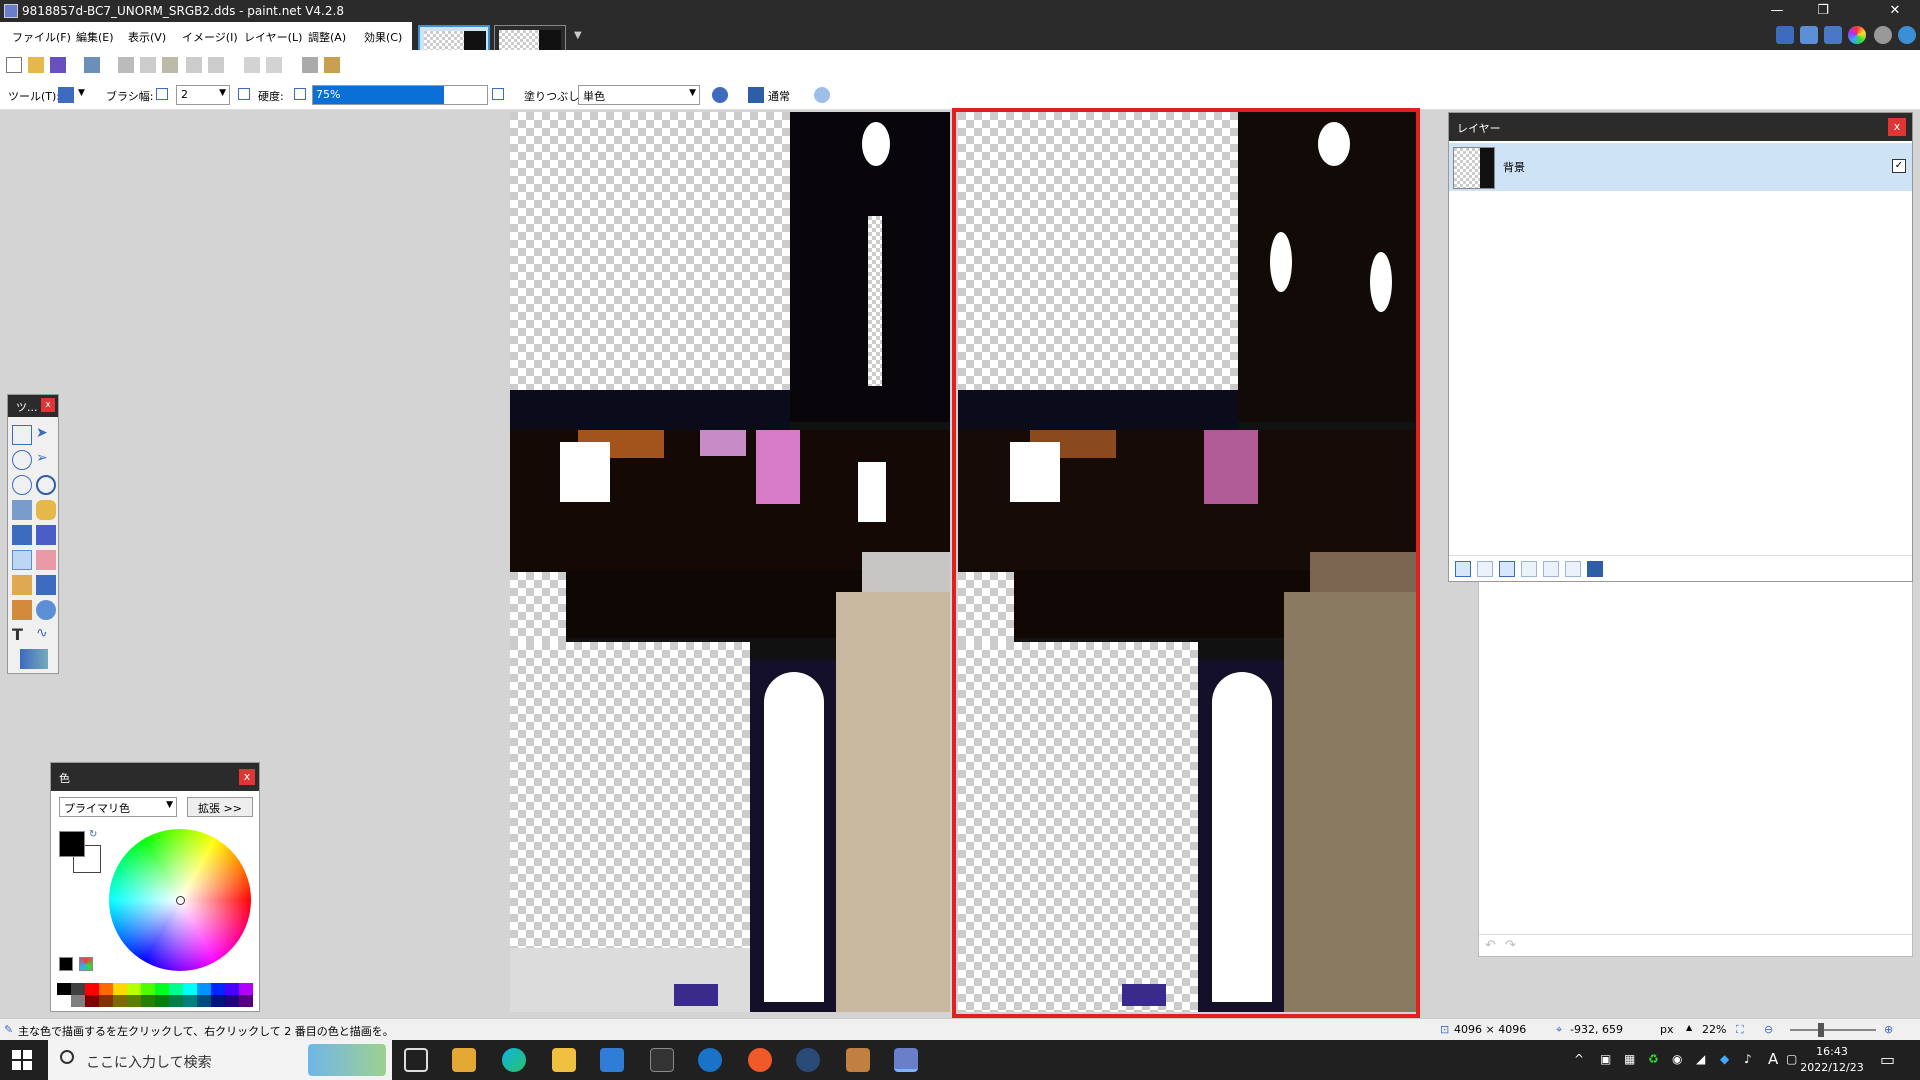  Describe the element at coordinates (46, 610) in the screenshot. I see `recolor-tool-icon` at that location.